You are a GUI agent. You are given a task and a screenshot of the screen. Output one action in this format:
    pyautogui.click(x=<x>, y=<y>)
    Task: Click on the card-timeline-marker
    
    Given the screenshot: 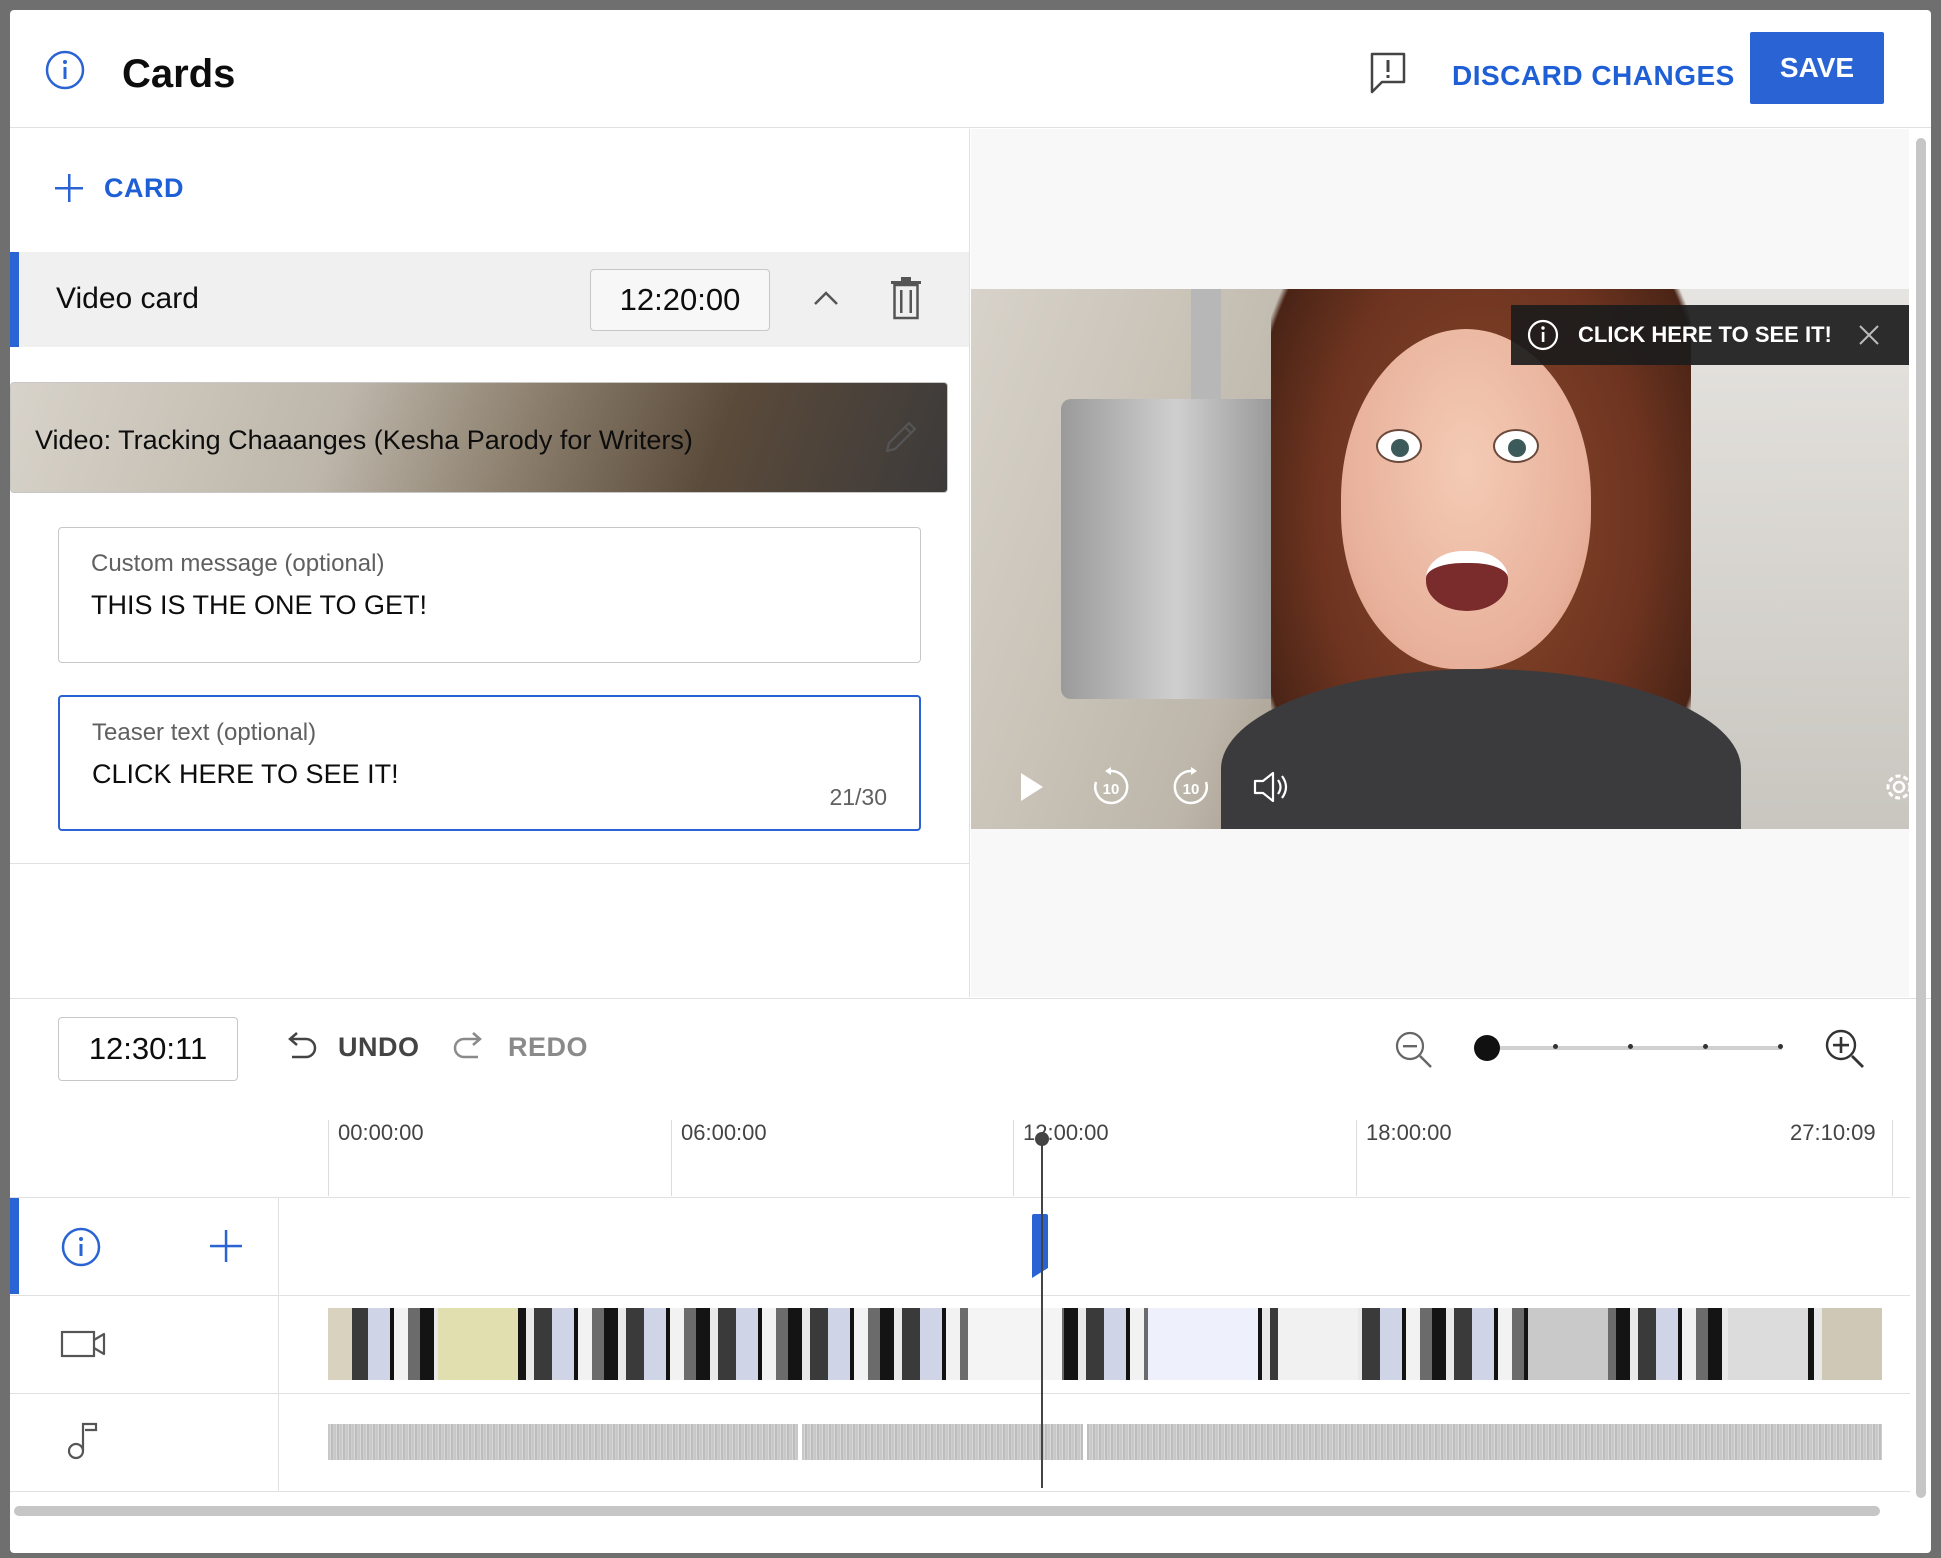 What is the action you would take?
    pyautogui.click(x=1040, y=1246)
    